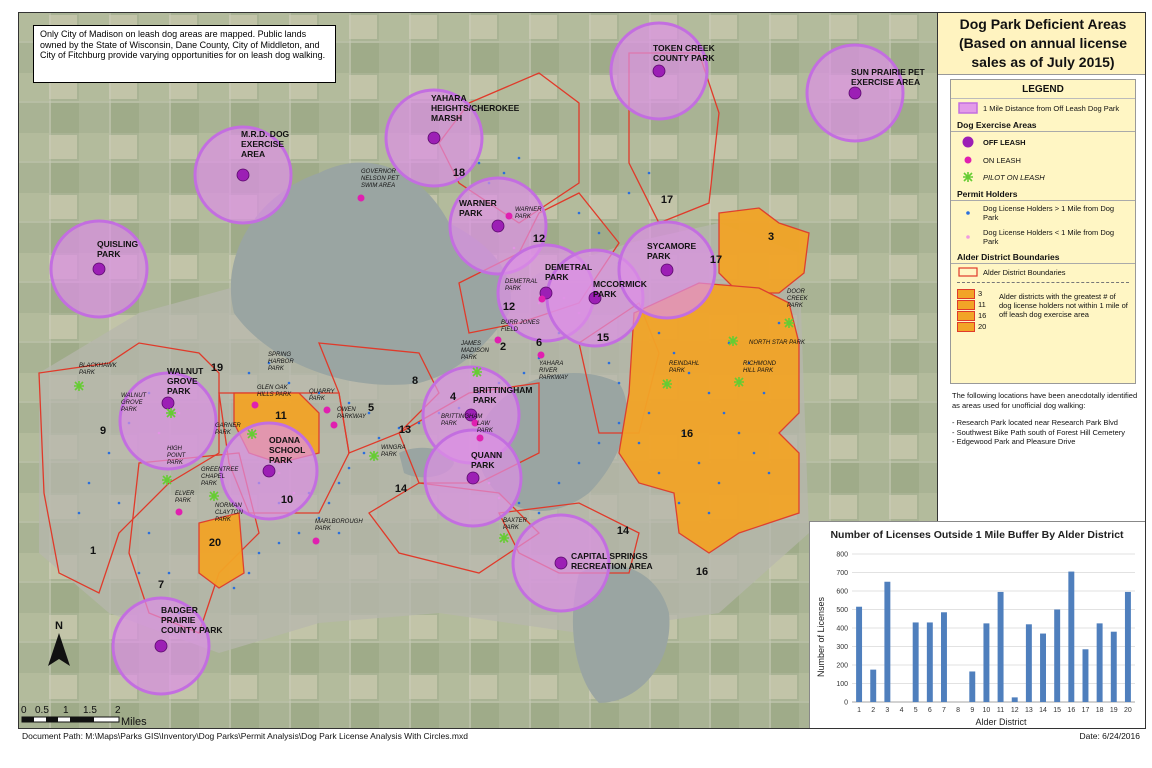  What do you see at coordinates (1004, 142) in the screenshot?
I see `legend-off-leash-label: OFF LEASH` at bounding box center [1004, 142].